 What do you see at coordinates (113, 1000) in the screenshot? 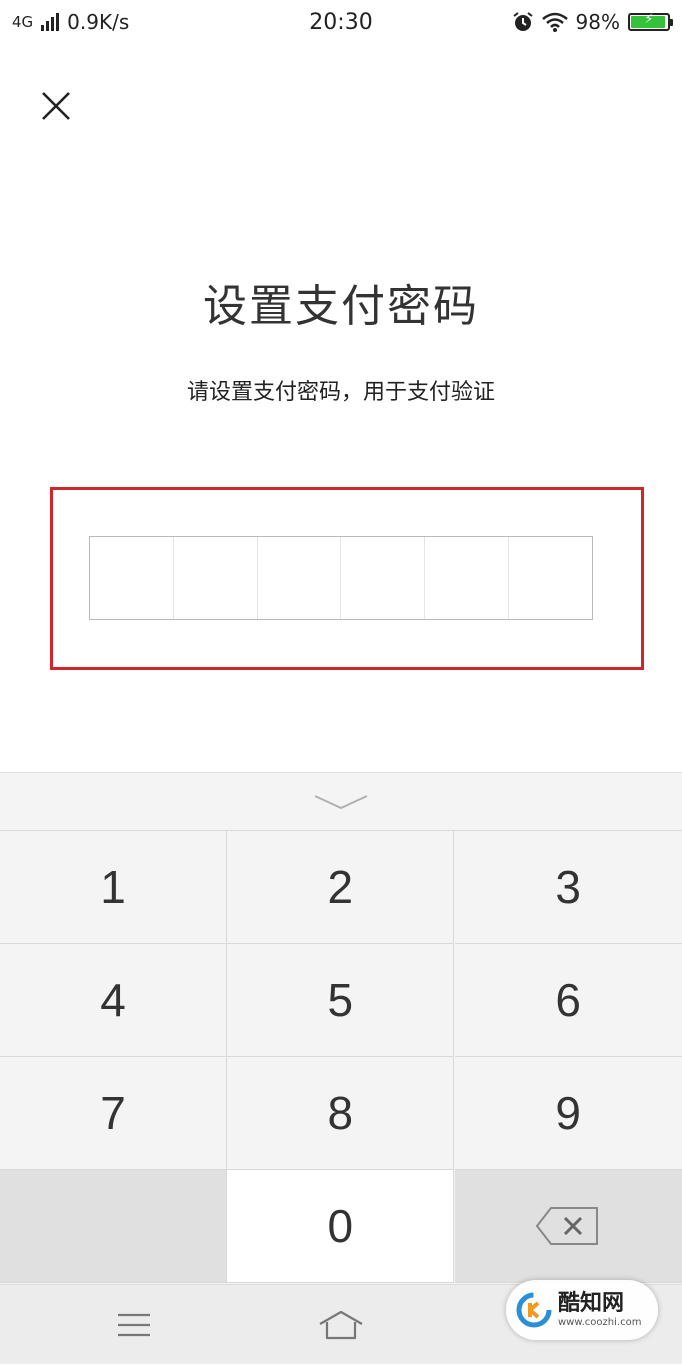
I see `key-4: 4` at bounding box center [113, 1000].